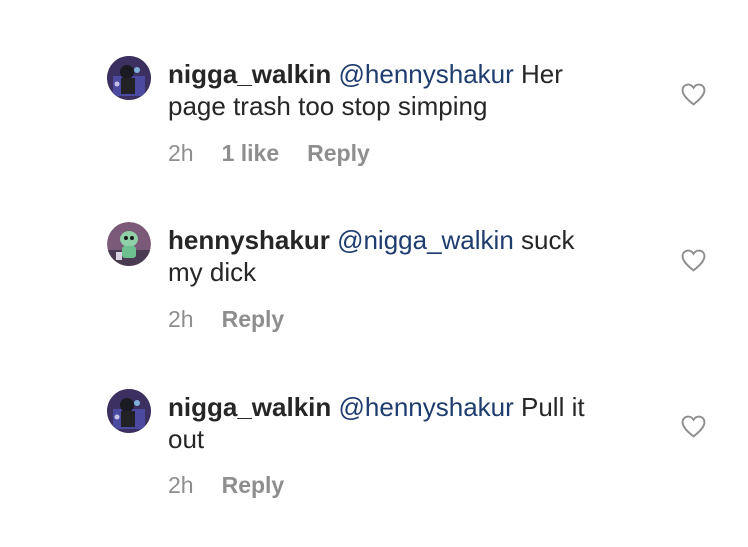 The height and width of the screenshot is (547, 748). I want to click on comment-meta: 2h 1 like Reply, so click(283, 153).